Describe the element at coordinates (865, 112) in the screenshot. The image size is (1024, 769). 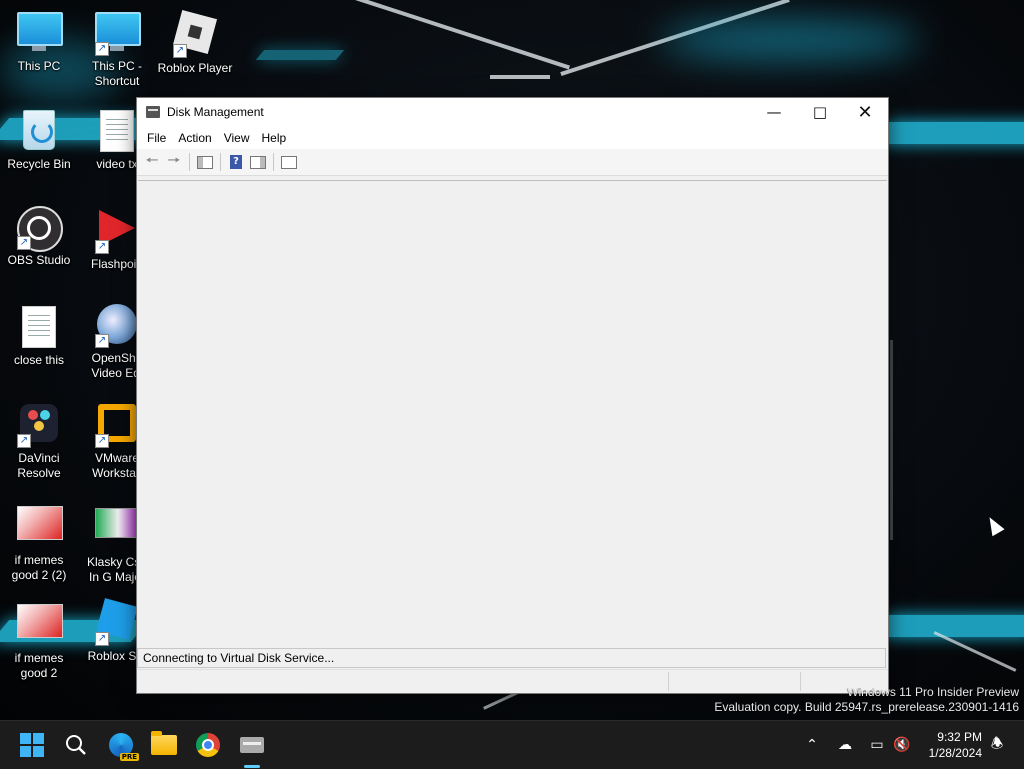
I see `close-button: ✕` at that location.